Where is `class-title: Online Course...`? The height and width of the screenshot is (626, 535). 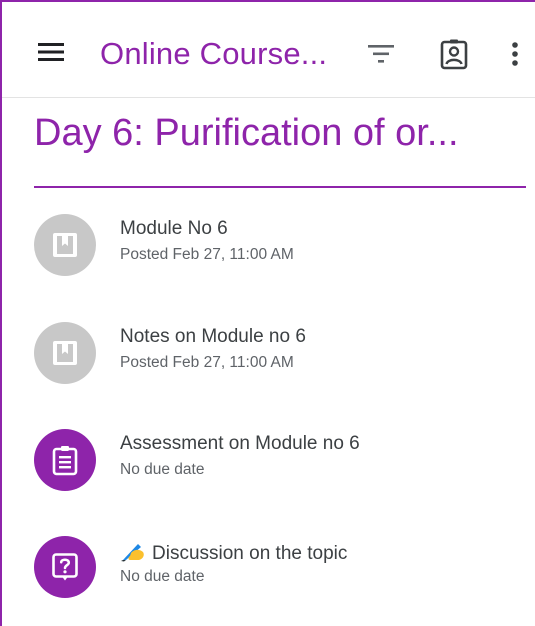 class-title: Online Course... is located at coordinates (214, 53).